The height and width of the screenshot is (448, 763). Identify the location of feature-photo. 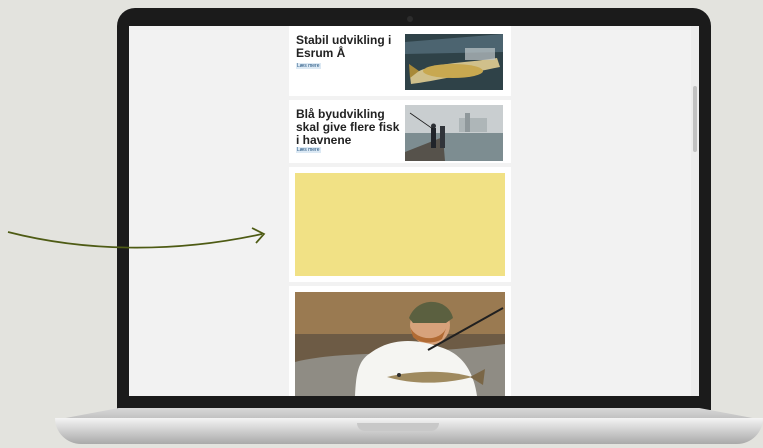
(400, 344).